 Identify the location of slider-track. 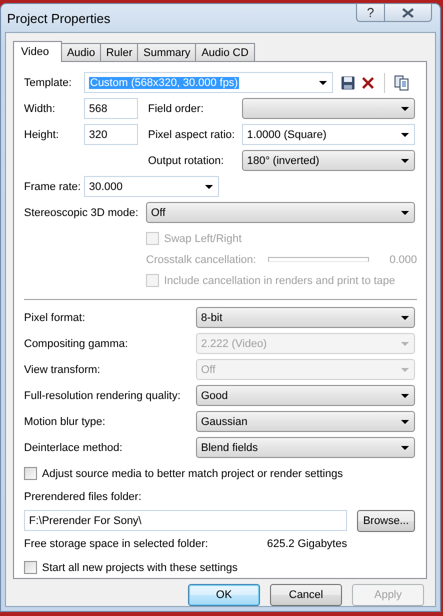
(319, 259).